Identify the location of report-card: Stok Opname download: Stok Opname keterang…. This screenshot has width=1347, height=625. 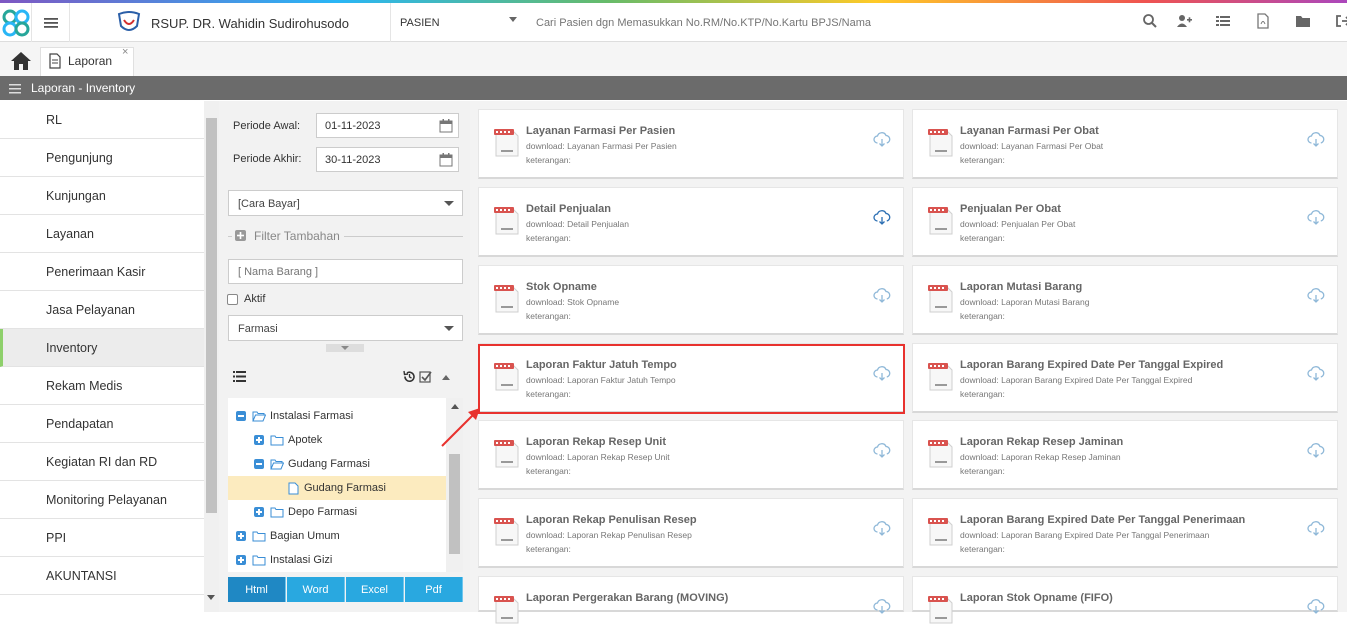
(691, 300).